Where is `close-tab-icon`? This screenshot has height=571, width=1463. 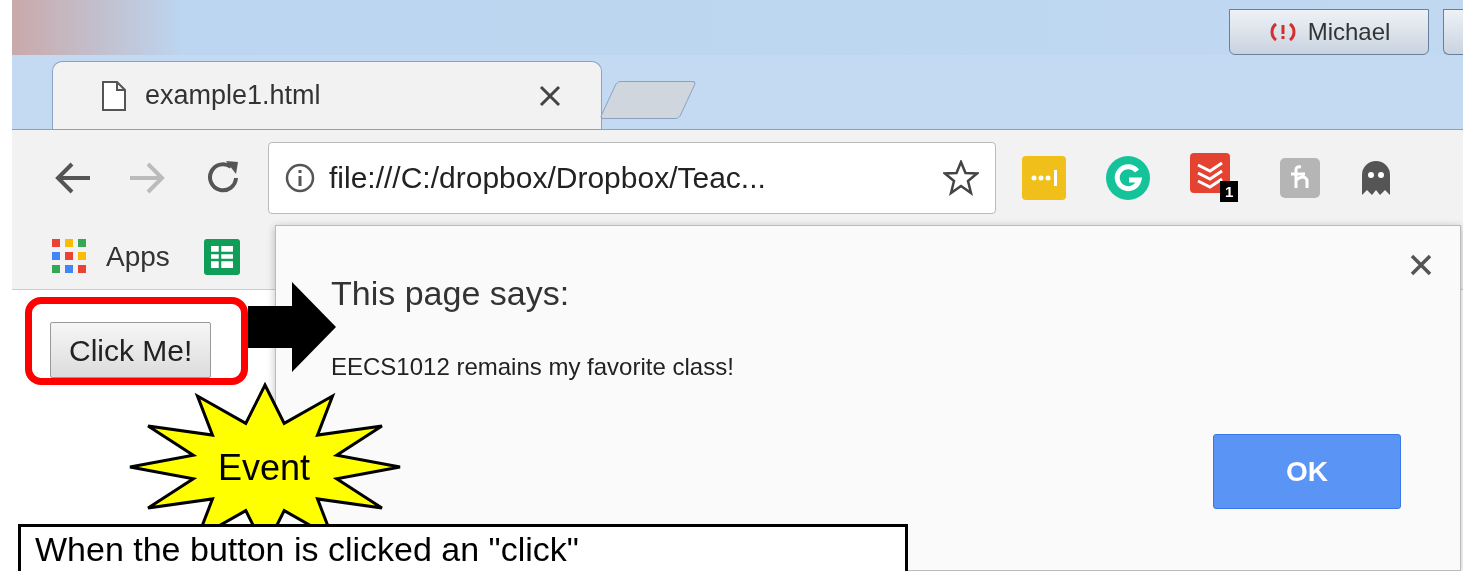
close-tab-icon is located at coordinates (550, 95).